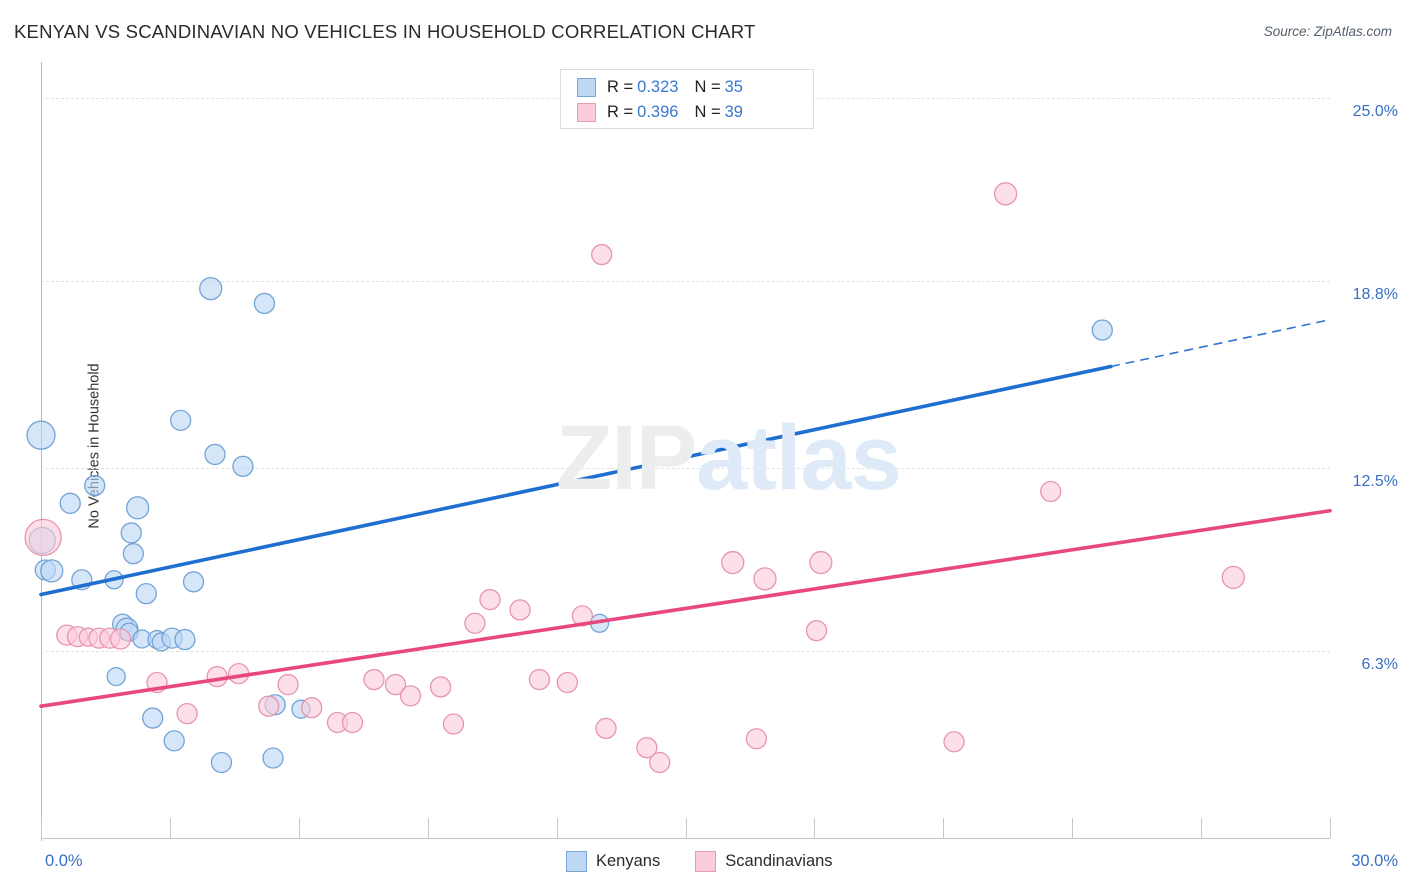 The image size is (1406, 892). What do you see at coordinates (1375, 481) in the screenshot?
I see `y-tick-label-12.5%: 12.5%` at bounding box center [1375, 481].